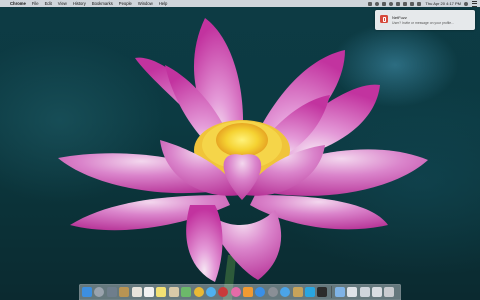 The image size is (480, 300). I want to click on trash-icon, so click(389, 292).